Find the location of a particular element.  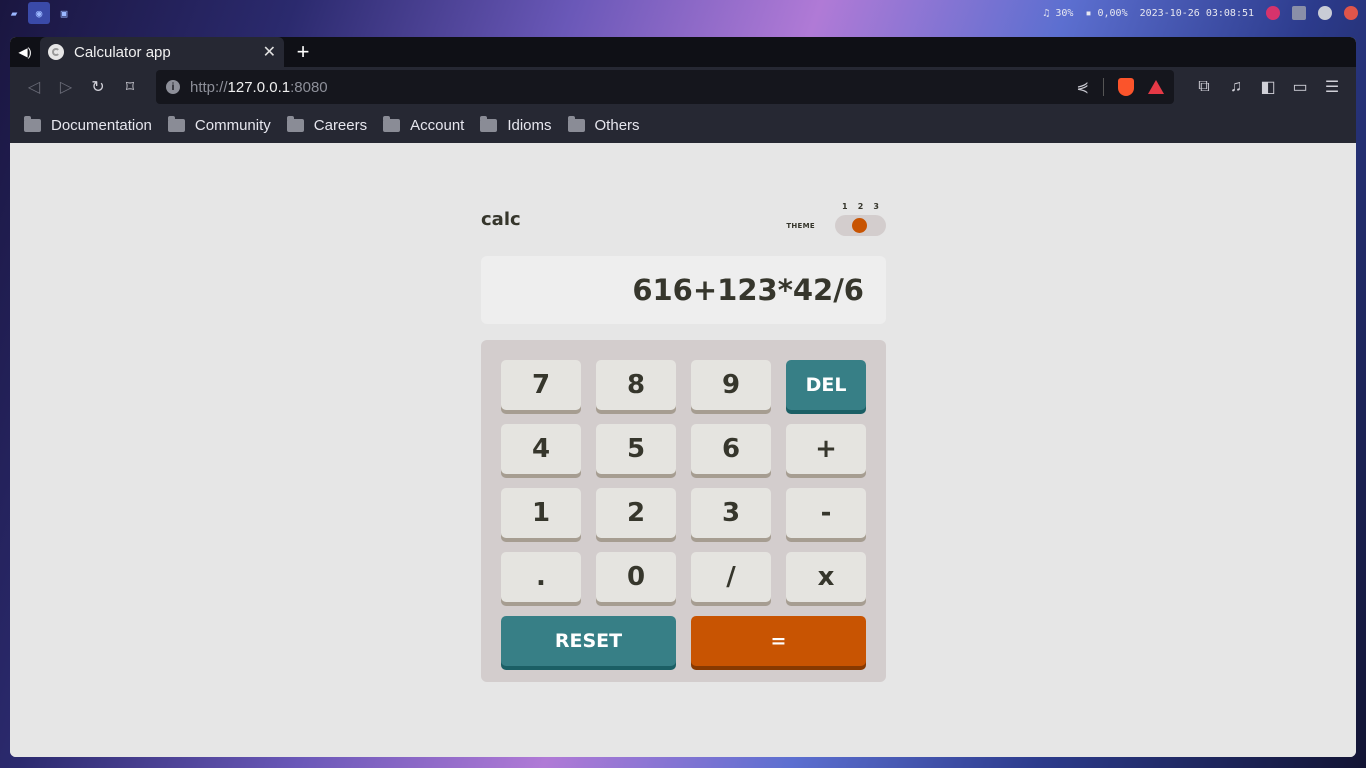

url-port: :8080 is located at coordinates (309, 87).